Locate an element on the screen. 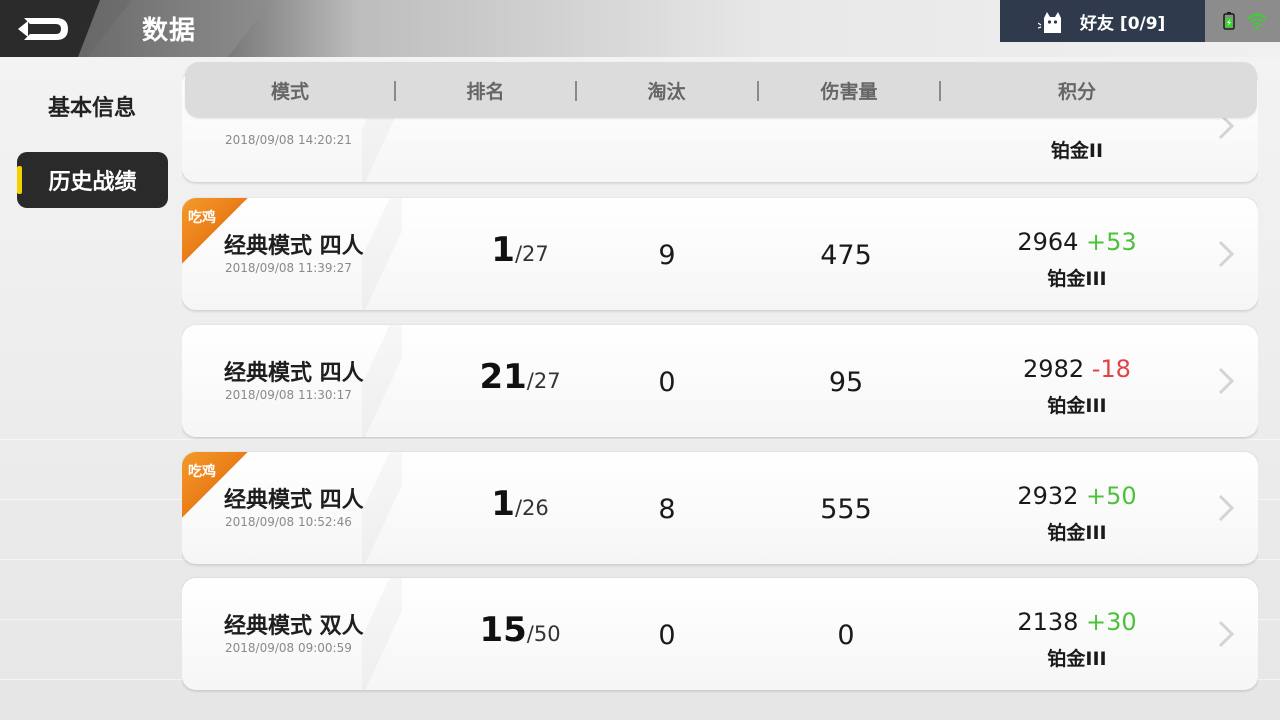  damage-value: 95 is located at coordinates (846, 382).